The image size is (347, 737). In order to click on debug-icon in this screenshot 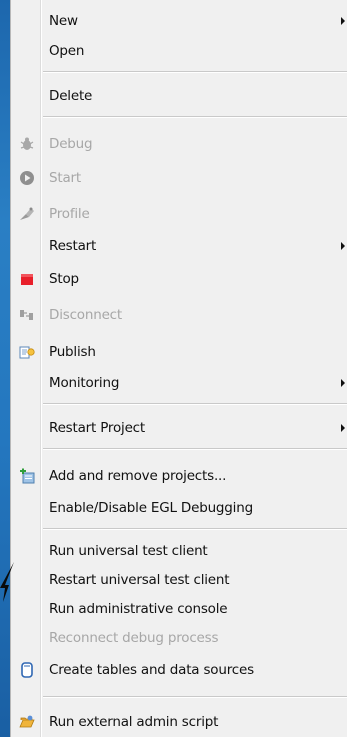, I will do `click(27, 144)`.